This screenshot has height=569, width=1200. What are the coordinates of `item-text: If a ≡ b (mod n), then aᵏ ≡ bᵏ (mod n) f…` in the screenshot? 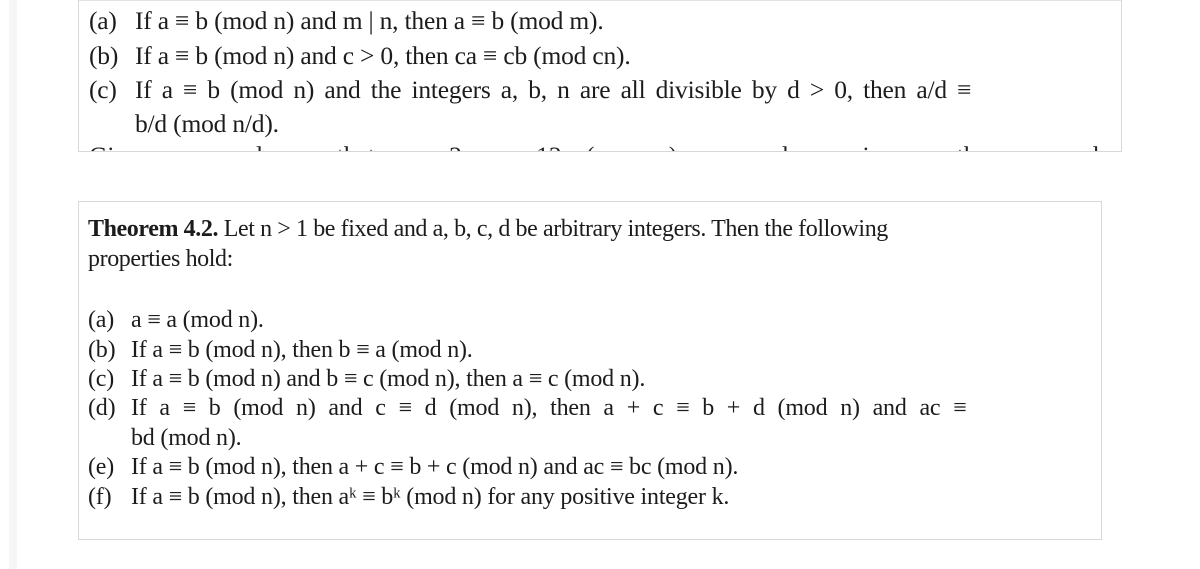 It's located at (430, 497).